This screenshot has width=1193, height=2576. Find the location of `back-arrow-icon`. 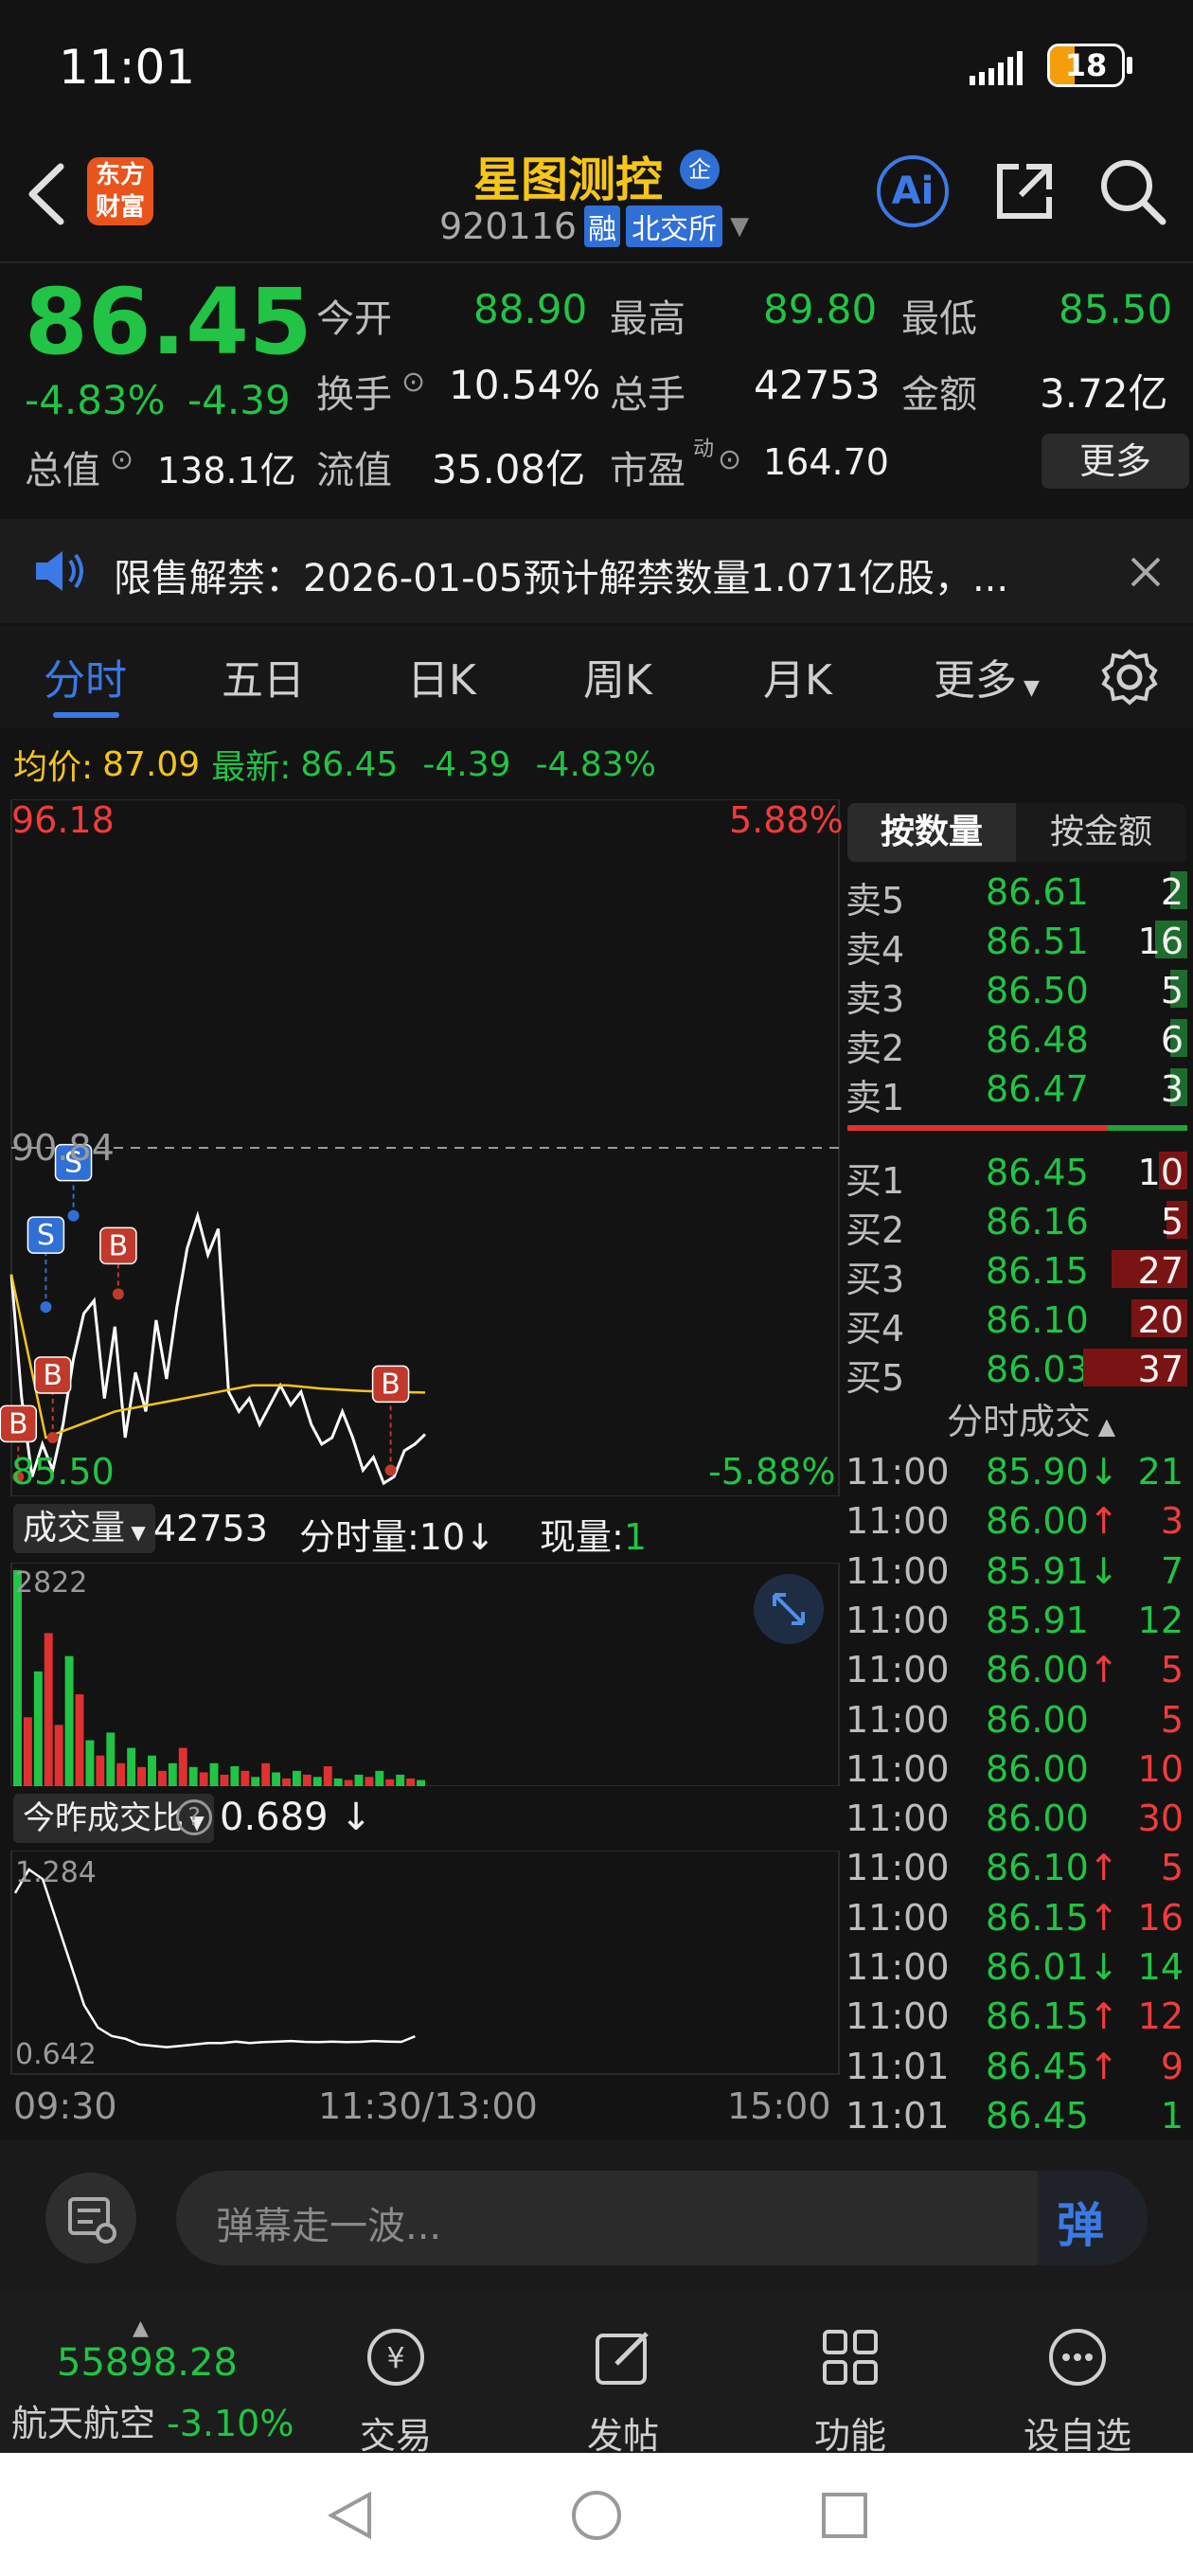

back-arrow-icon is located at coordinates (46, 194).